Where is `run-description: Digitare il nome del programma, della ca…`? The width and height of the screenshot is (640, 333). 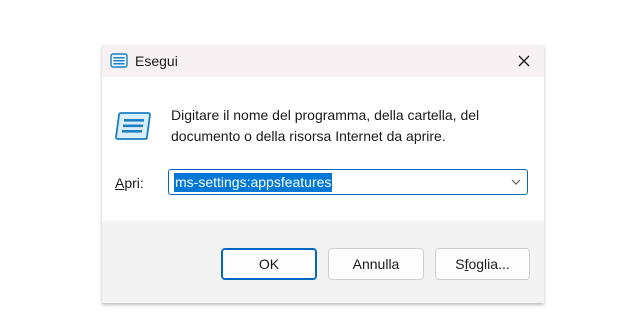
run-description: Digitare il nome del programma, della ca… is located at coordinates (325, 125).